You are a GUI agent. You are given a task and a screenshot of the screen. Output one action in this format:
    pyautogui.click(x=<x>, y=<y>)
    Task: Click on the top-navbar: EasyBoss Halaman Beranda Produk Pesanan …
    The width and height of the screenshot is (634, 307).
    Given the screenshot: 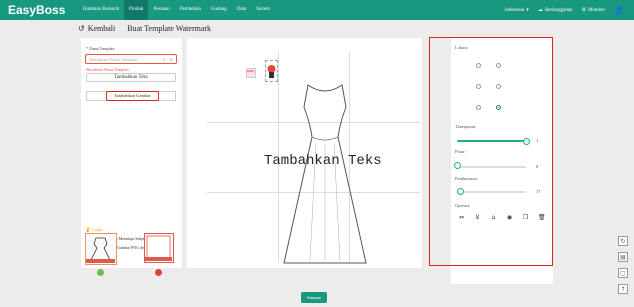 What is the action you would take?
    pyautogui.click(x=317, y=10)
    